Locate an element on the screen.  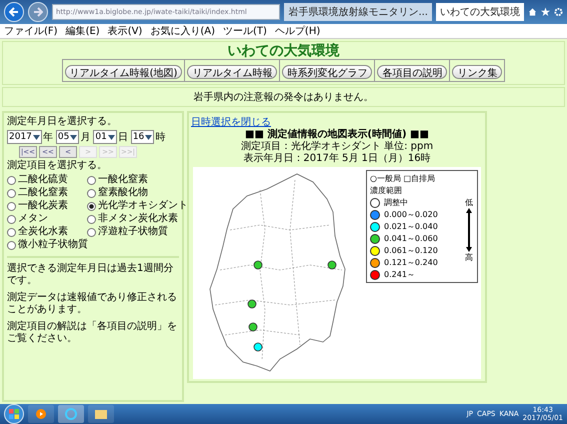
legend-label: 0.041～0.060 is located at coordinates (411, 238).